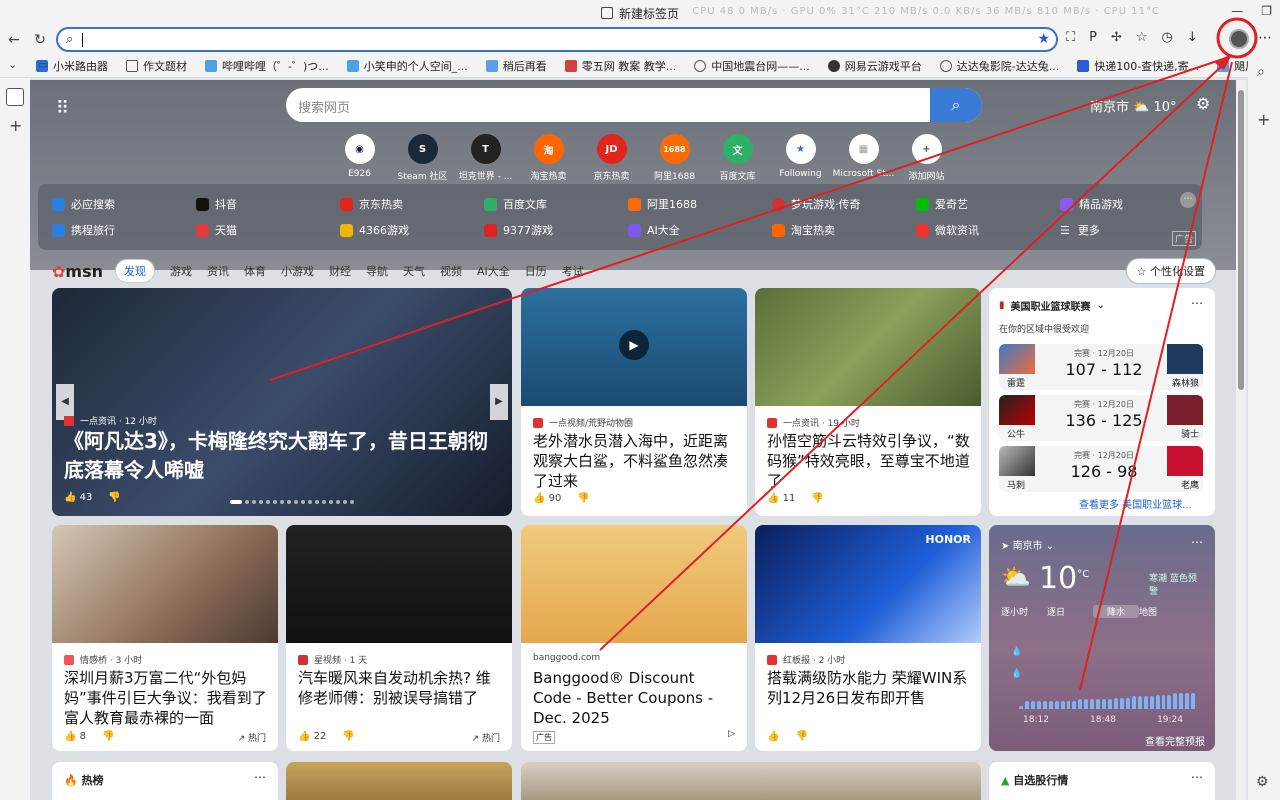 This screenshot has width=1280, height=800. Describe the element at coordinates (1133, 105) in the screenshot. I see `weather-widget: 南京市 ⛅ 10°` at that location.